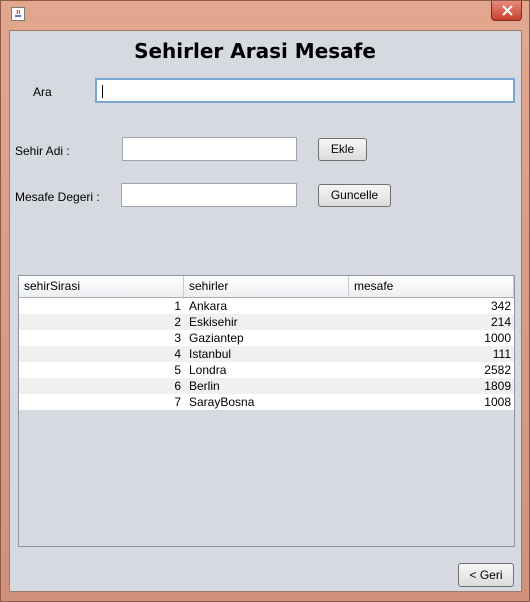 The image size is (530, 602). I want to click on table-row: 4 Istanbul 111, so click(266, 354).